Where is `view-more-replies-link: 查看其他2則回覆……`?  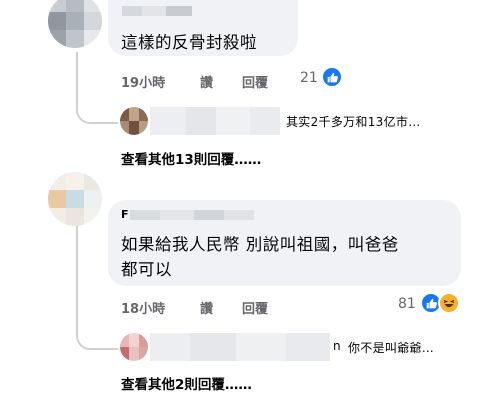
view-more-replies-link: 查看其他2則回覆…… is located at coordinates (186, 383).